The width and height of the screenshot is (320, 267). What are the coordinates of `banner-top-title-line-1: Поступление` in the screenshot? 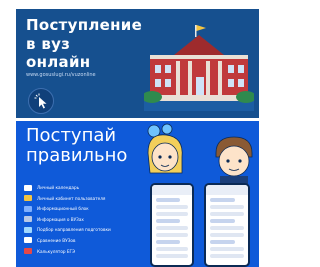 It's located at (84, 25).